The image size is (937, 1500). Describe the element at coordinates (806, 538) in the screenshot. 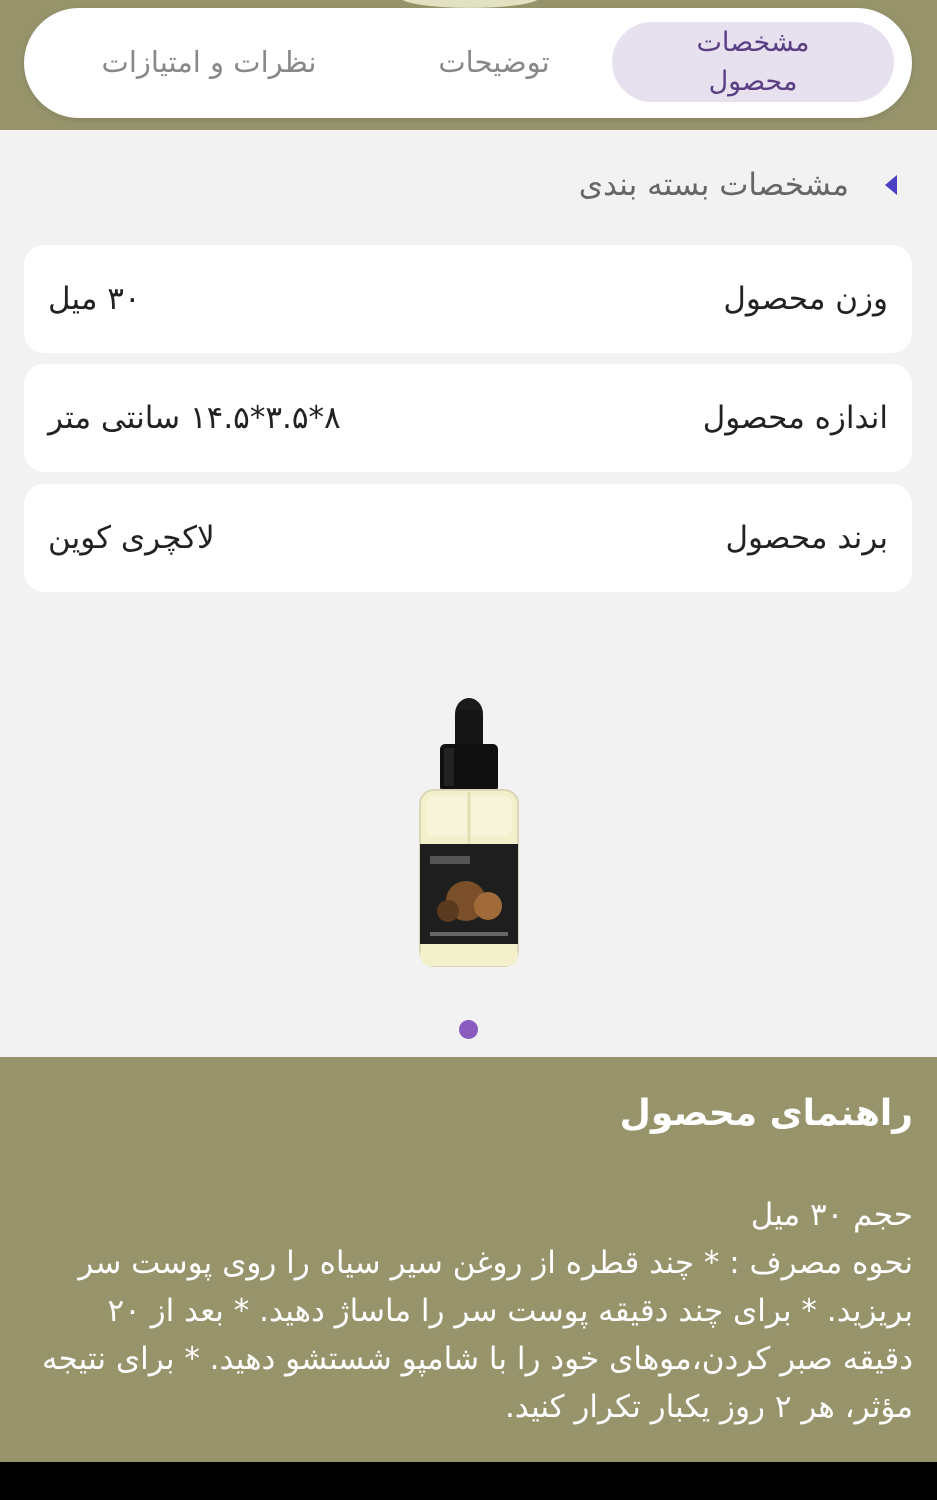

I see `spec-label: برند محصول` at that location.